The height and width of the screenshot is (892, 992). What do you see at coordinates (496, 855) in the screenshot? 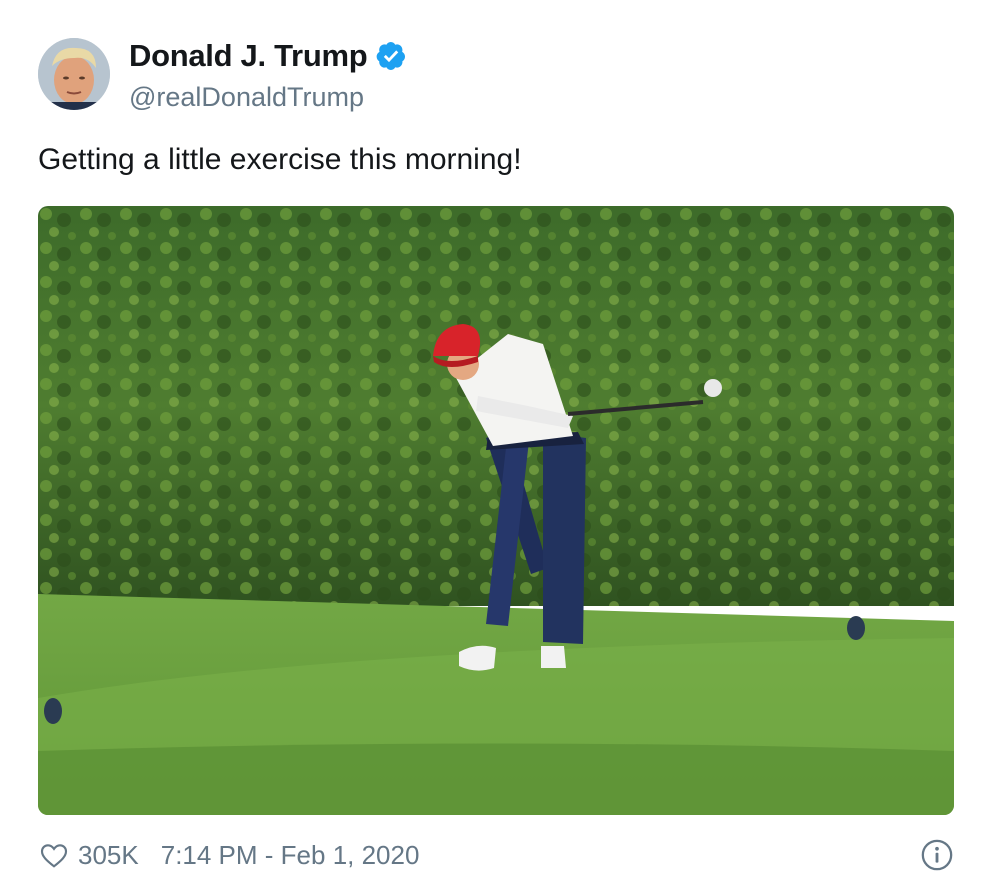
I see `tweet-footer: 305K 7:14 PM - Feb 1, 2020` at bounding box center [496, 855].